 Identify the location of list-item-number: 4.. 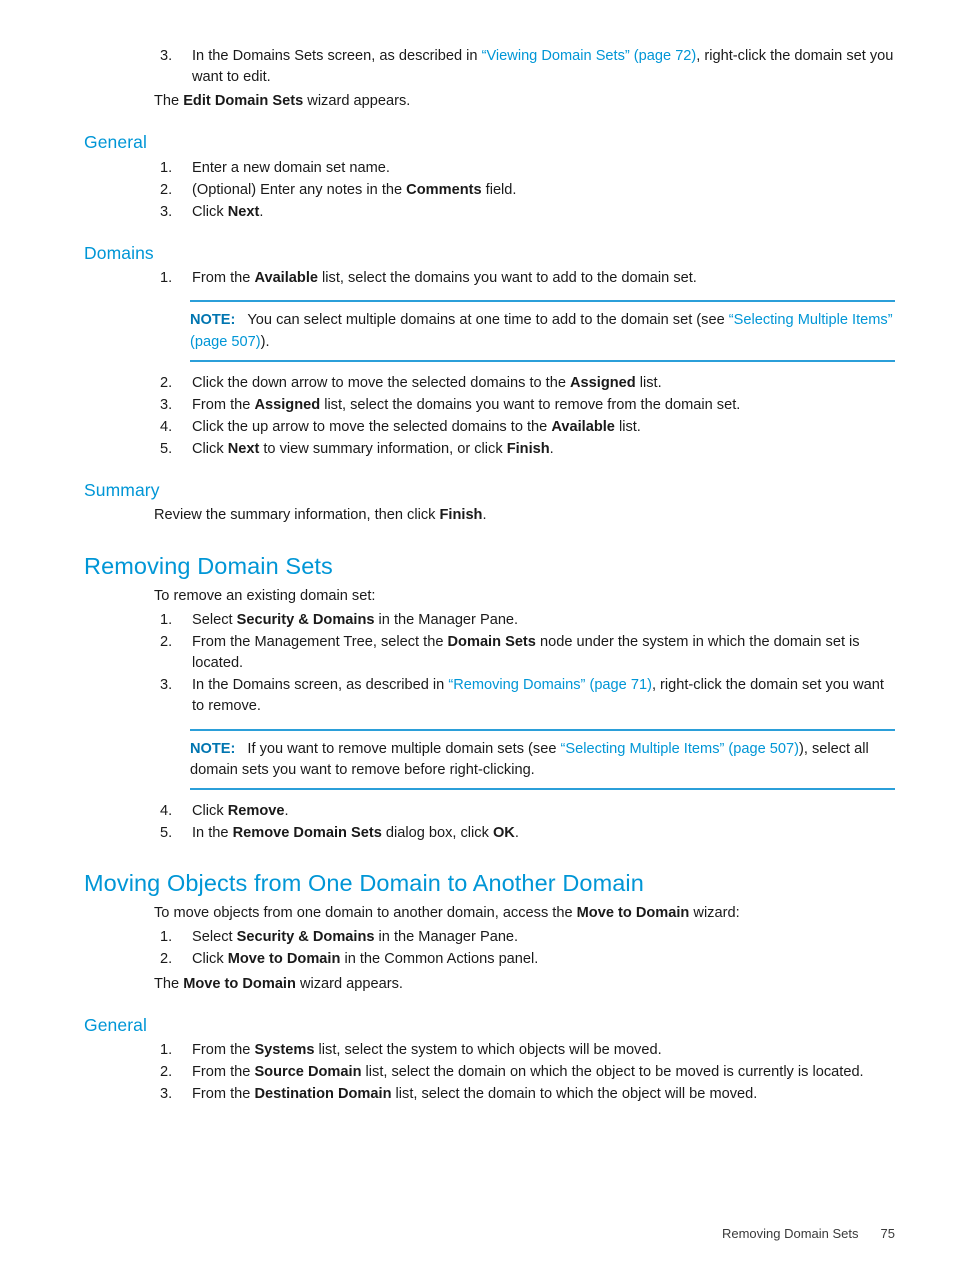
(166, 426).